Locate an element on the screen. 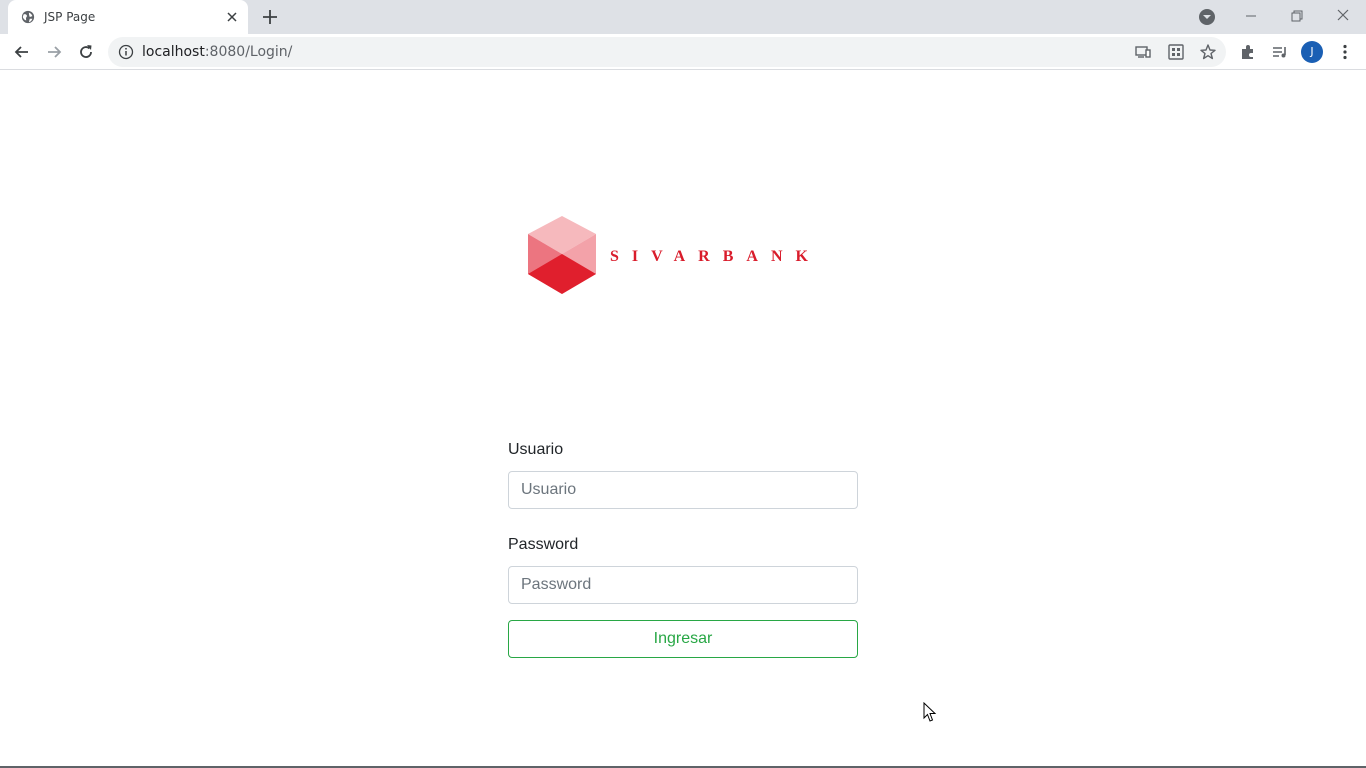 The image size is (1366, 768). username-input is located at coordinates (683, 490).